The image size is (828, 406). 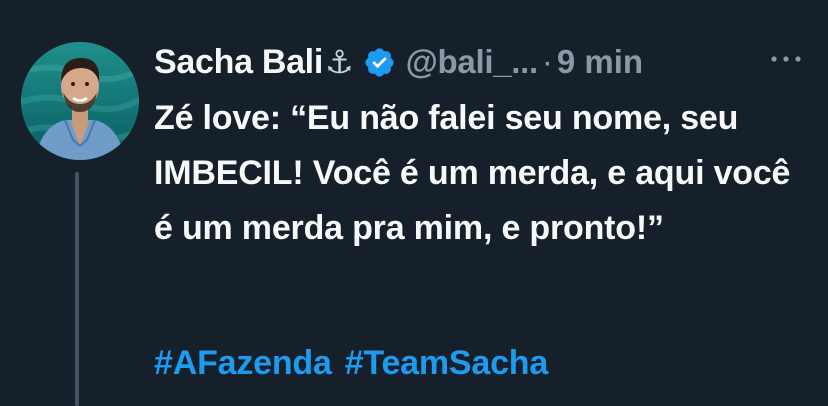 I want to click on author-name: Sacha Bali, so click(x=238, y=62).